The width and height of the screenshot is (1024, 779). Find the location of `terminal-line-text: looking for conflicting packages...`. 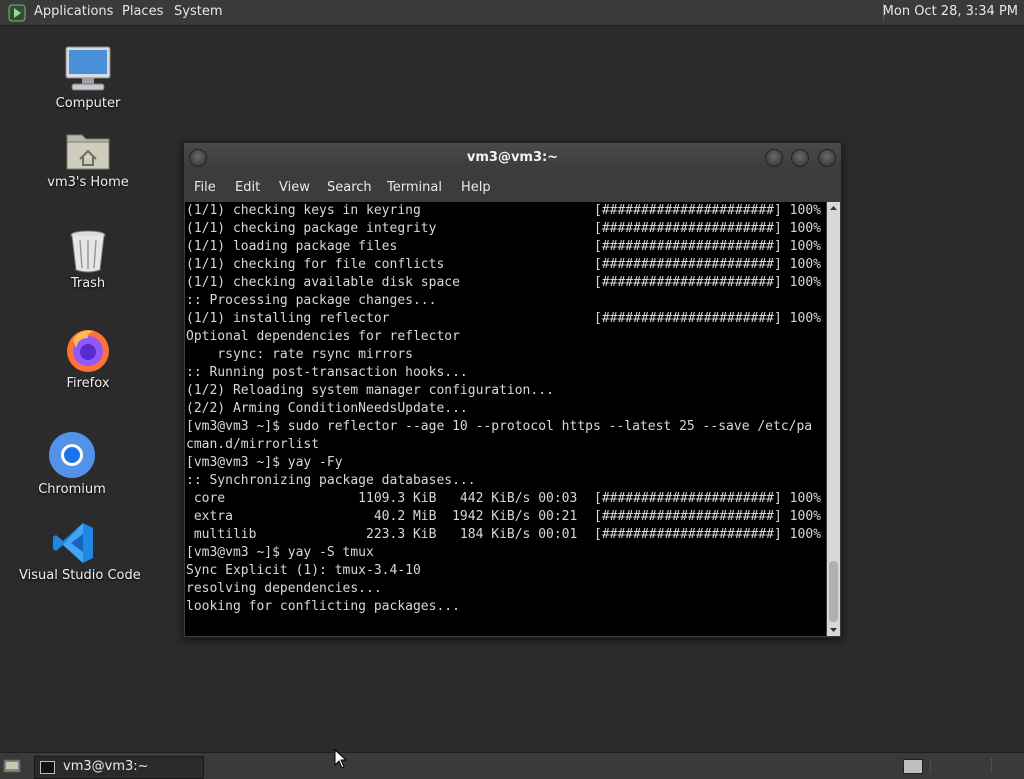

terminal-line-text: looking for conflicting packages... is located at coordinates (323, 606).